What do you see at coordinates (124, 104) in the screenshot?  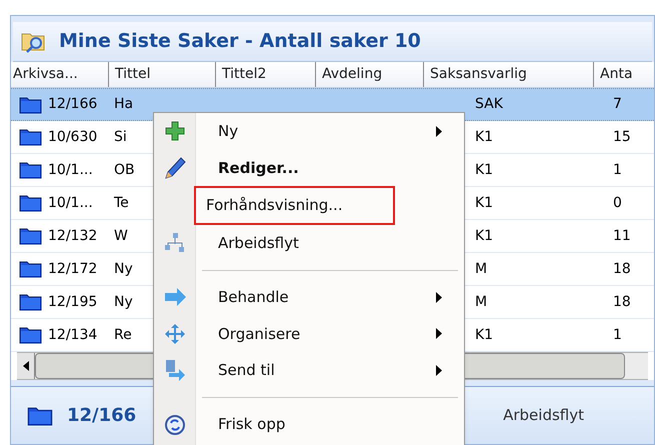 I see `table-cell: Ha` at bounding box center [124, 104].